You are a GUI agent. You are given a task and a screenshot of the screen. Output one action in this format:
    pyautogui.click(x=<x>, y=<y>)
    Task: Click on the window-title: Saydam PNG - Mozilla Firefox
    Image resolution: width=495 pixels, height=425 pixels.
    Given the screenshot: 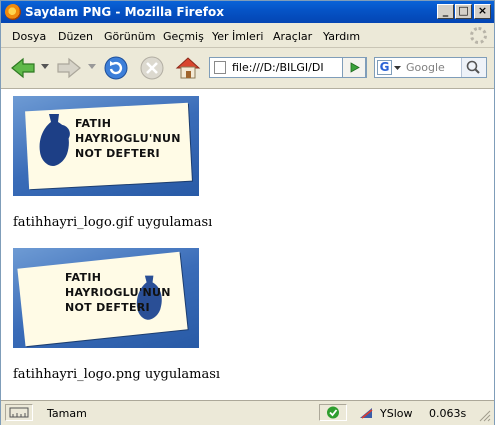 What is the action you would take?
    pyautogui.click(x=124, y=12)
    